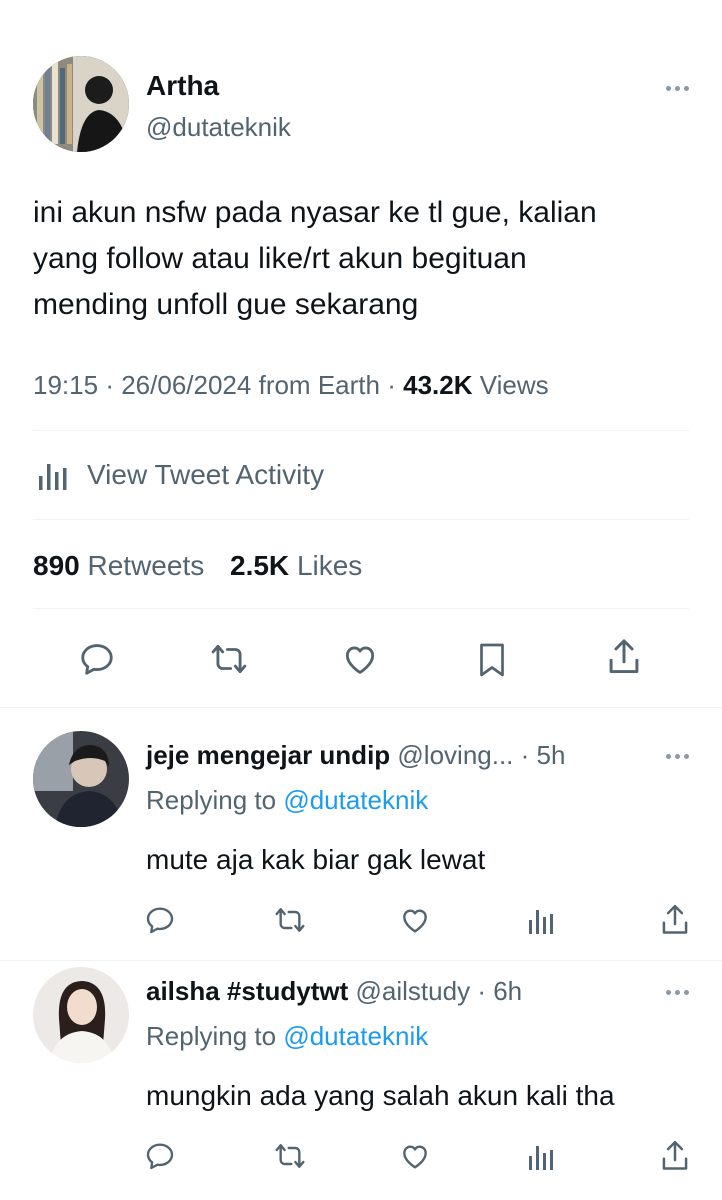 The width and height of the screenshot is (722, 1200). I want to click on reply-header: jeje mengejar undip @loving... · 5h, so click(355, 755).